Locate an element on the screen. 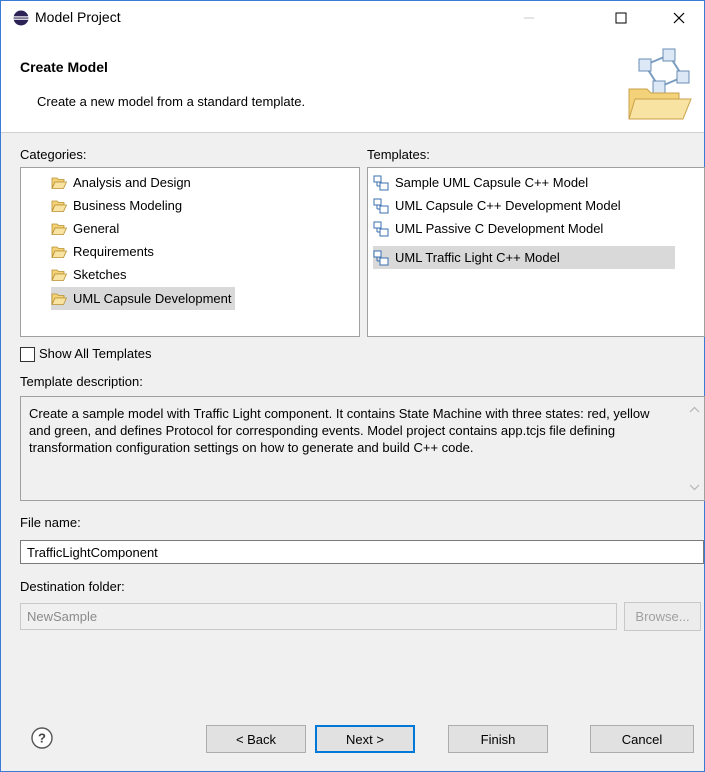 This screenshot has height=772, width=705. category-item-selected: UML Capsule Development is located at coordinates (143, 298).